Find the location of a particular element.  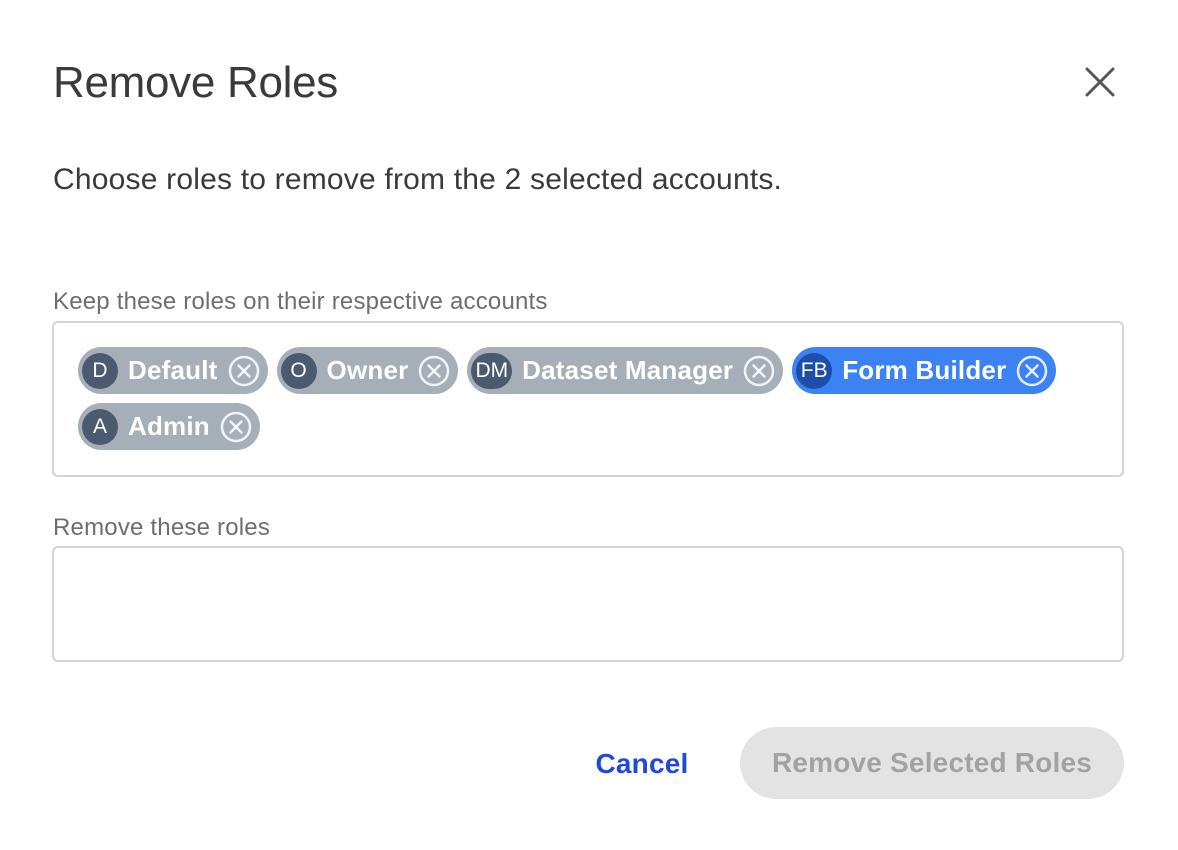

role-chip-label: Admin is located at coordinates (169, 426).